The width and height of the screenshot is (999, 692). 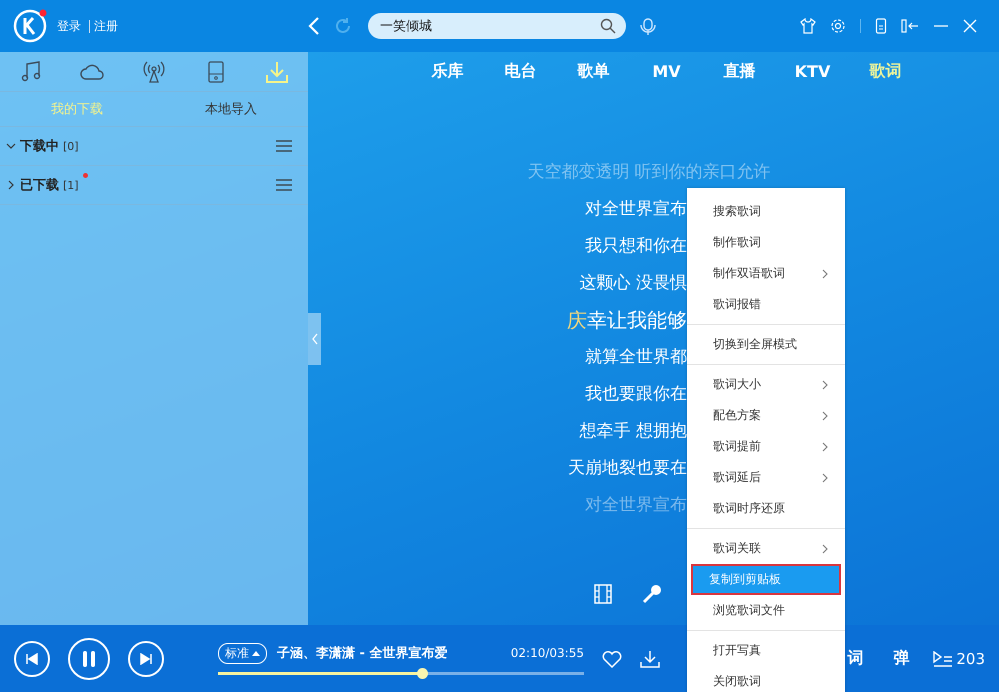 What do you see at coordinates (649, 172) in the screenshot?
I see `lyric-line: 天空都变透明 听到你的亲口允许` at bounding box center [649, 172].